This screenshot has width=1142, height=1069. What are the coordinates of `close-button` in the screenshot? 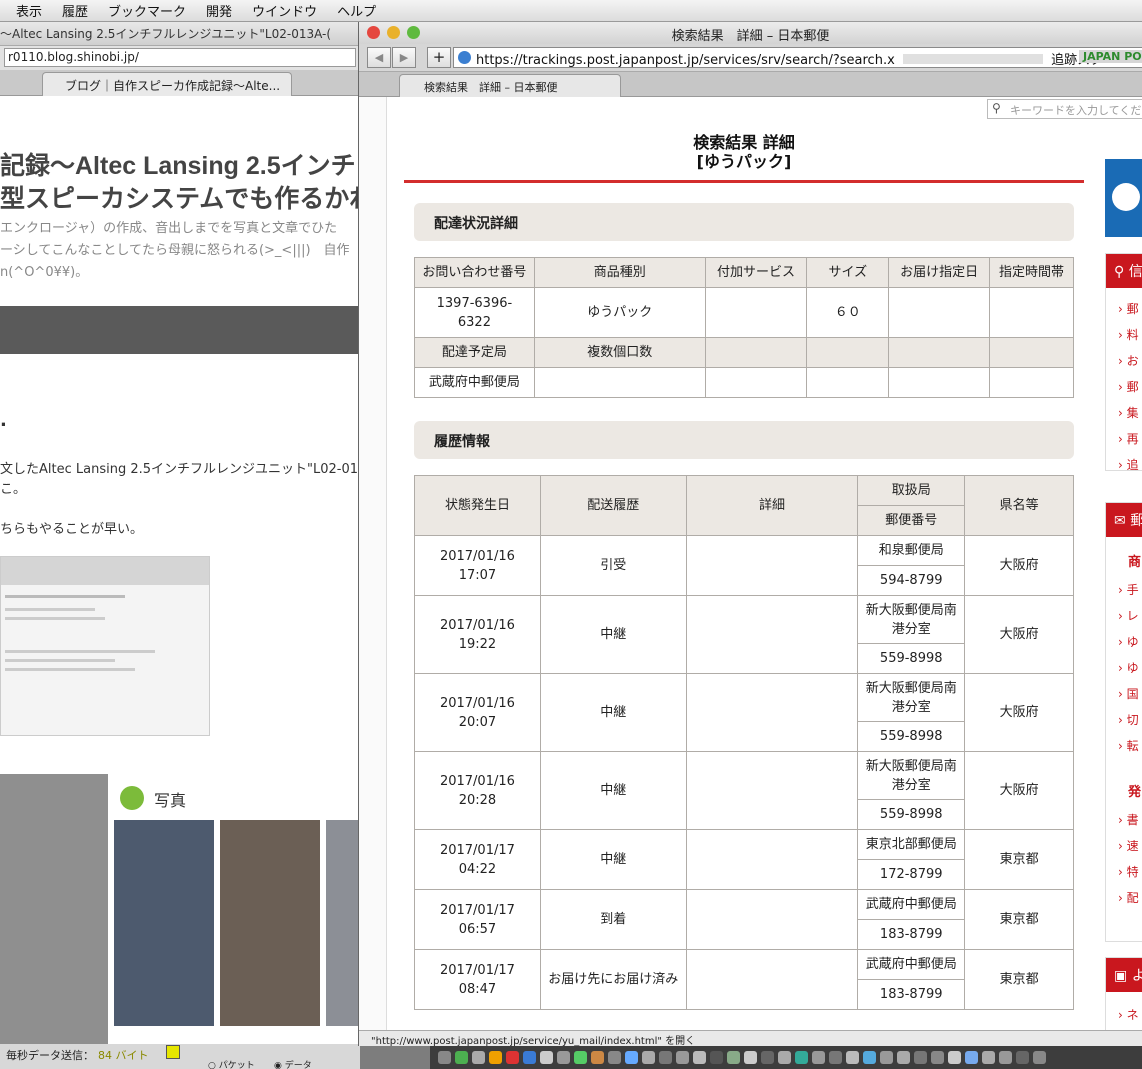 It's located at (373, 32).